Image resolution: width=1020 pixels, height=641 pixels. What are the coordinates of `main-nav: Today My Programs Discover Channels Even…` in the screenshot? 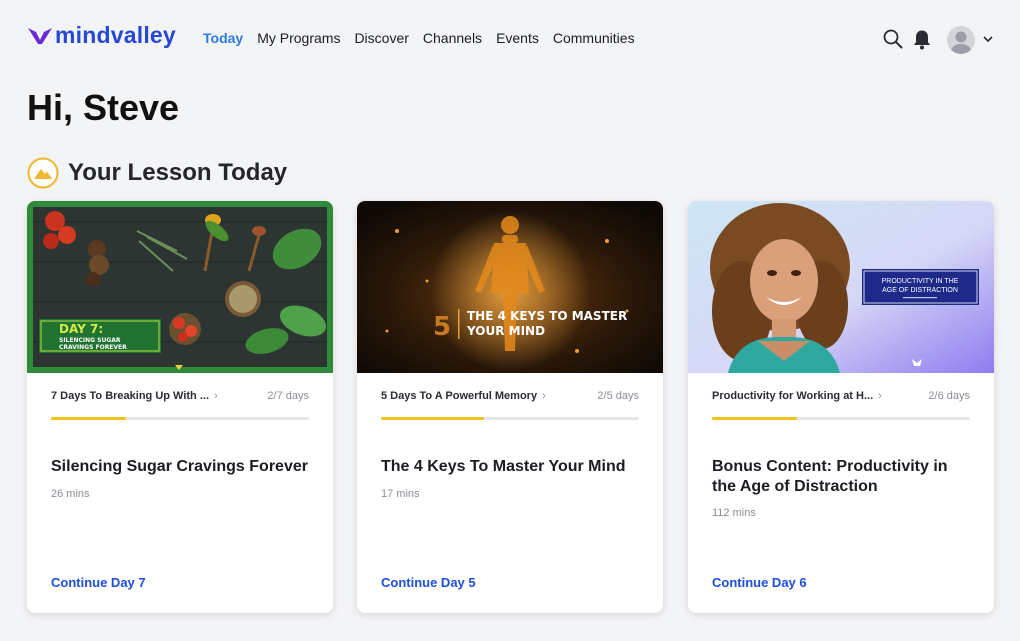 It's located at (426, 38).